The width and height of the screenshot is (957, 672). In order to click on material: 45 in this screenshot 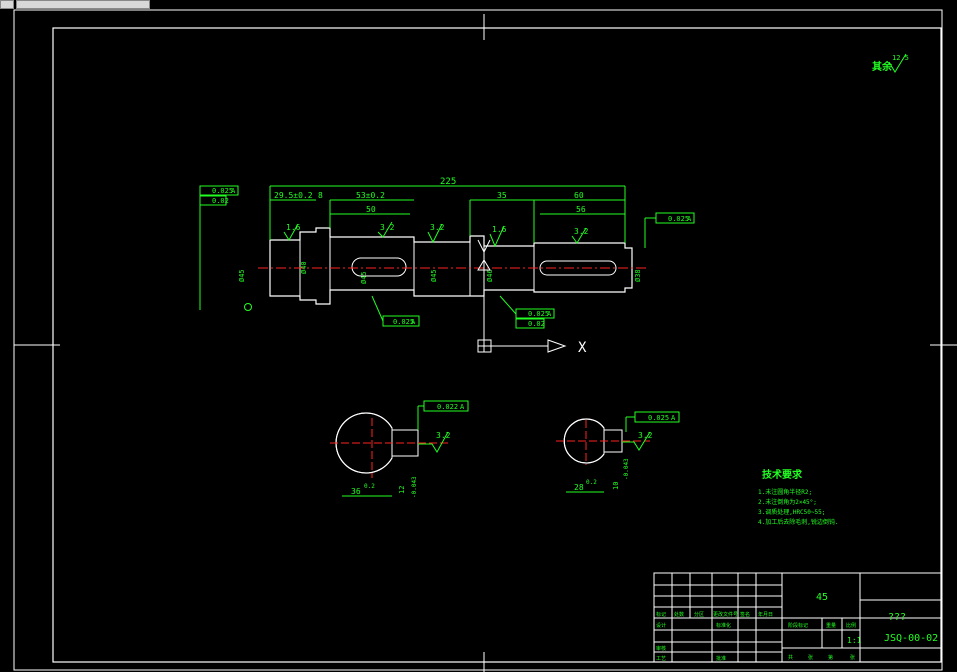, I will do `click(822, 597)`.